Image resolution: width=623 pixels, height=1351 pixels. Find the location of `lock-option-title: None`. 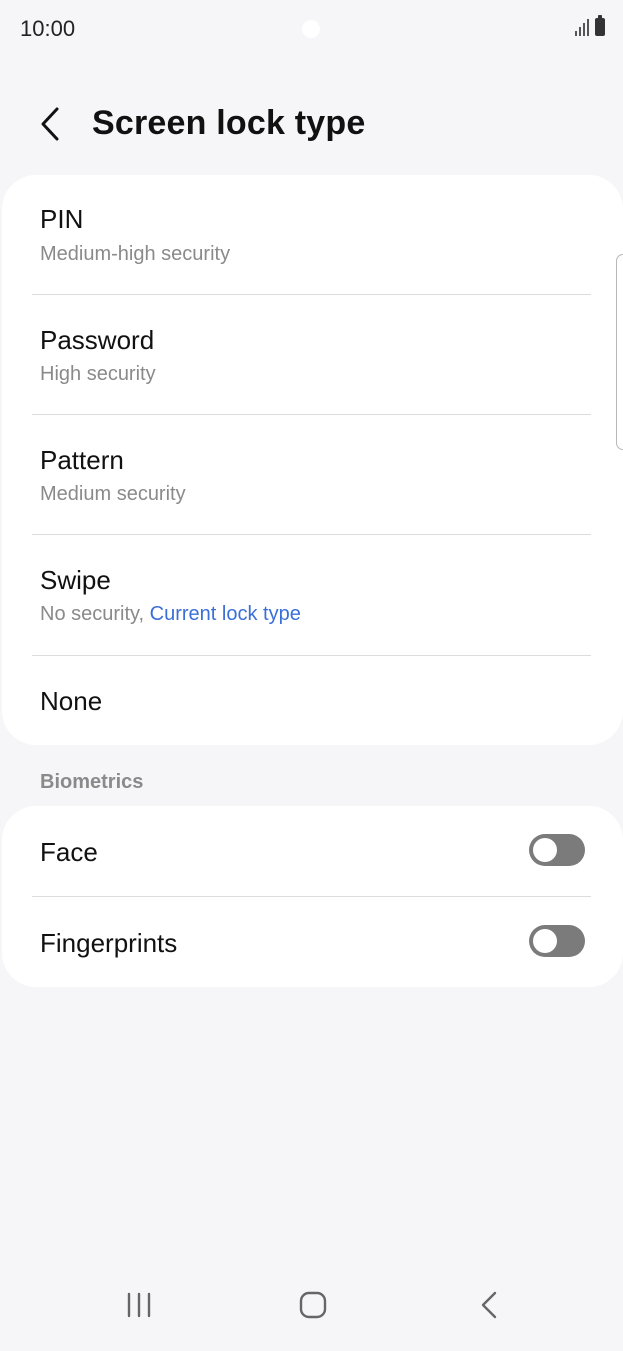

lock-option-title: None is located at coordinates (71, 701).